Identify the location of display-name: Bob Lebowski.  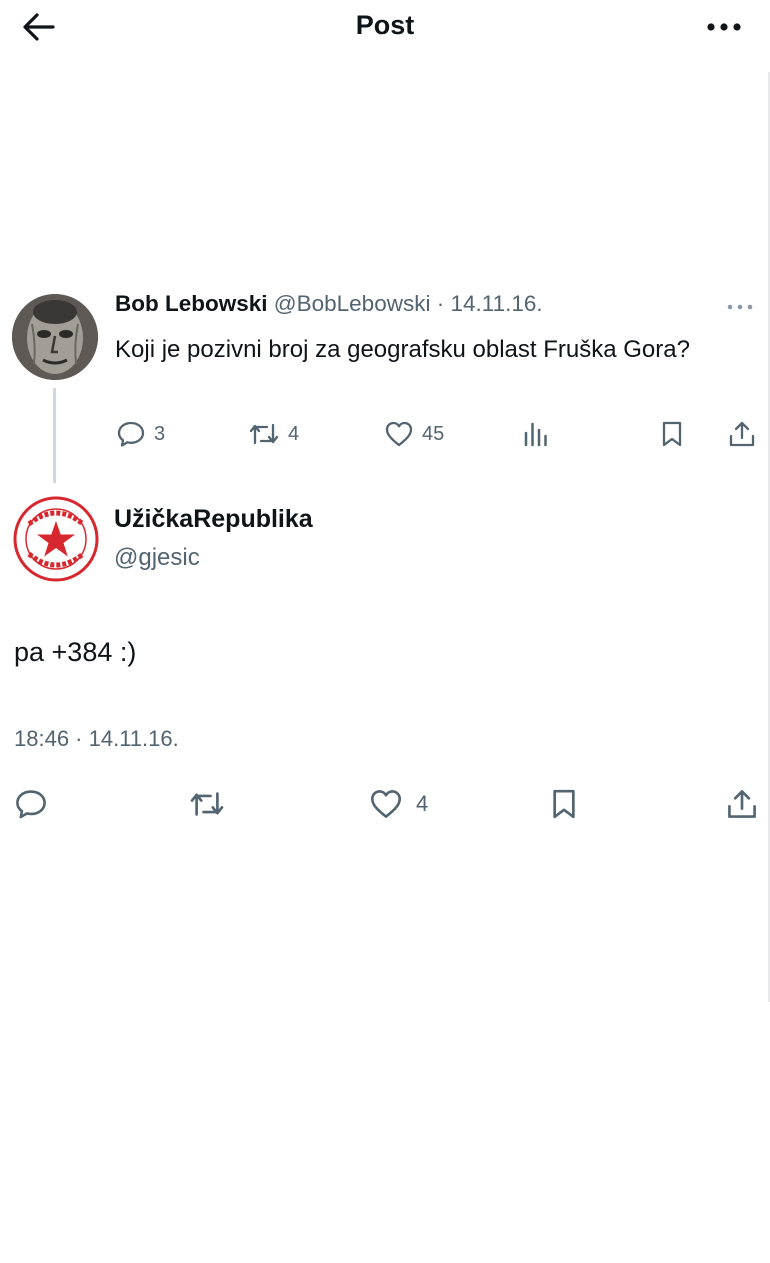
(191, 303).